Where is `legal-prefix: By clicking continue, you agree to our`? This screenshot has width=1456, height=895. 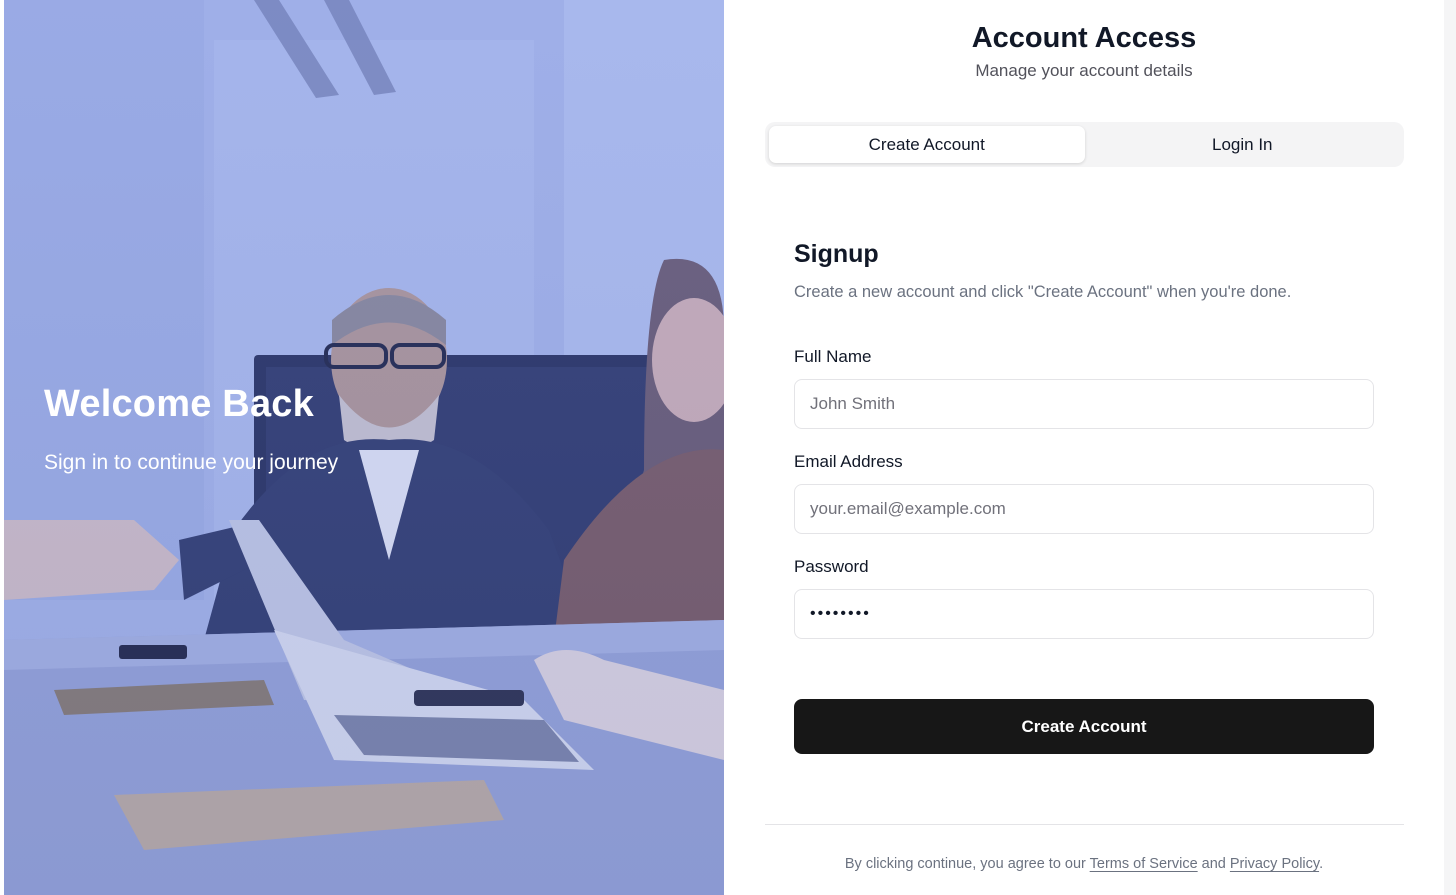 legal-prefix: By clicking continue, you agree to our is located at coordinates (967, 864).